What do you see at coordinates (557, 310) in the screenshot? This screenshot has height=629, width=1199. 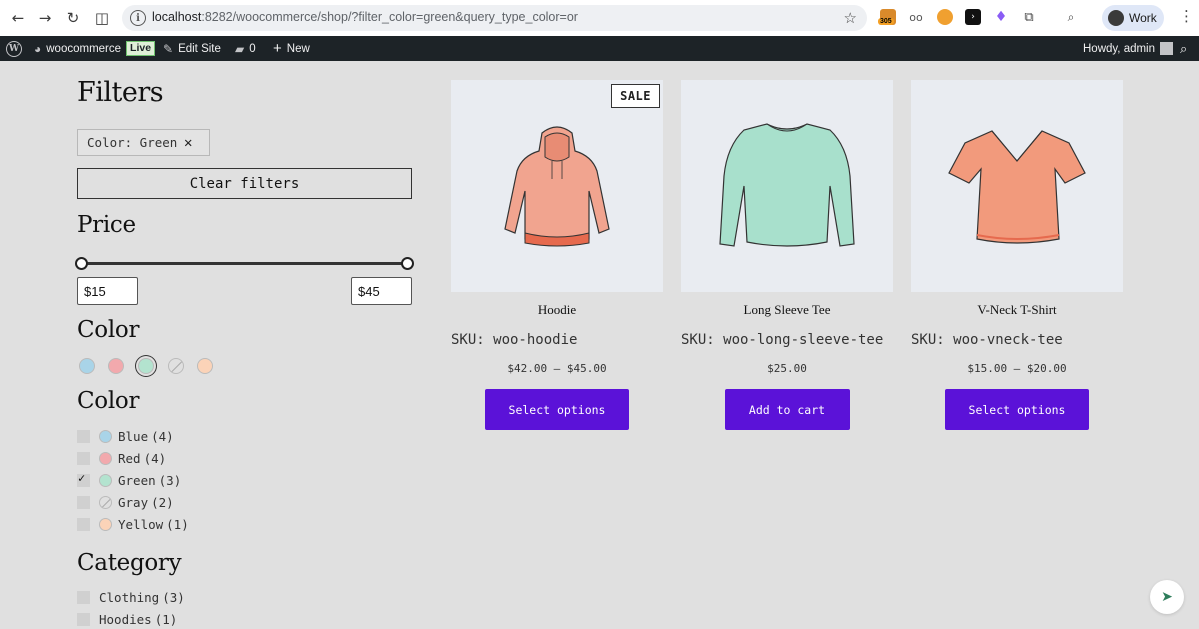 I see `product-title: Hoodie` at bounding box center [557, 310].